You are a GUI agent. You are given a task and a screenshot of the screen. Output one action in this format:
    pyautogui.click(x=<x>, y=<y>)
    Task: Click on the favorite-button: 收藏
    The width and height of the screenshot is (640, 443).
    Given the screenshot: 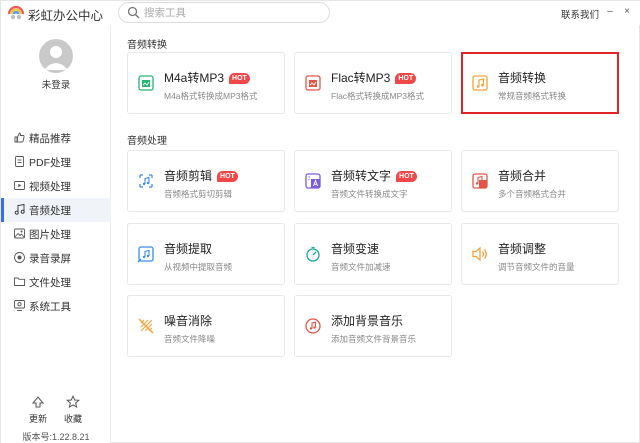 What is the action you would take?
    pyautogui.click(x=73, y=410)
    